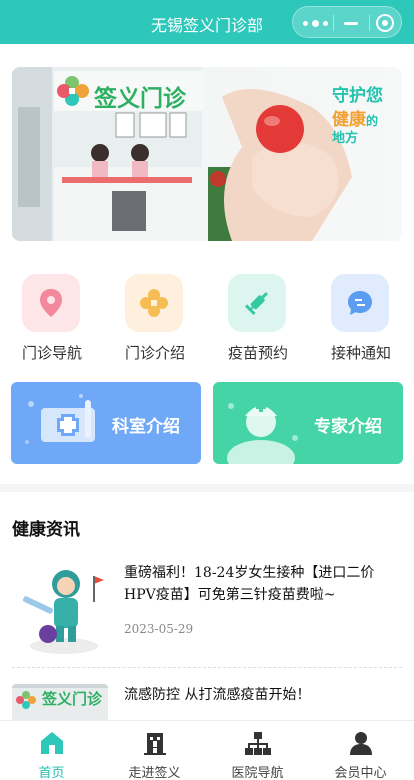 The image size is (414, 780). What do you see at coordinates (207, 667) in the screenshot?
I see `news-separator` at bounding box center [207, 667].